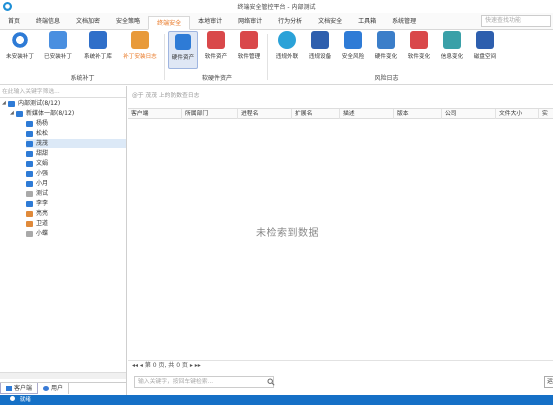 This screenshot has width=553, height=405. I want to click on ribbon-group-assets: 硬件资产 软件资产 软件管理 软硬件资产, so click(217, 57).